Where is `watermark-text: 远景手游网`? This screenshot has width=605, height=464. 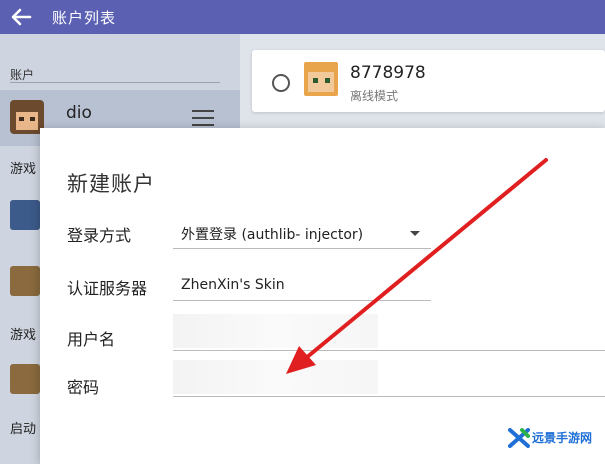
watermark-text: 远景手游网 is located at coordinates (562, 438).